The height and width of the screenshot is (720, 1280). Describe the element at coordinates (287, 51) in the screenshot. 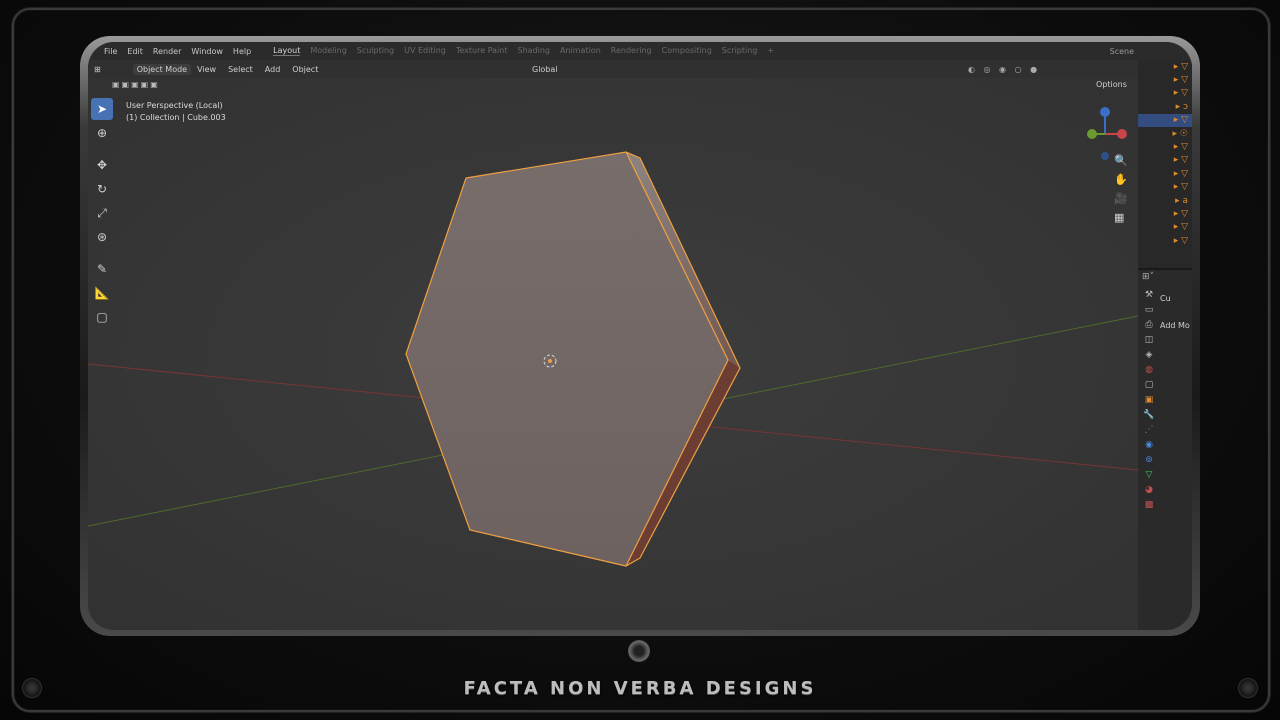

I see `tab-layout: Layout` at that location.